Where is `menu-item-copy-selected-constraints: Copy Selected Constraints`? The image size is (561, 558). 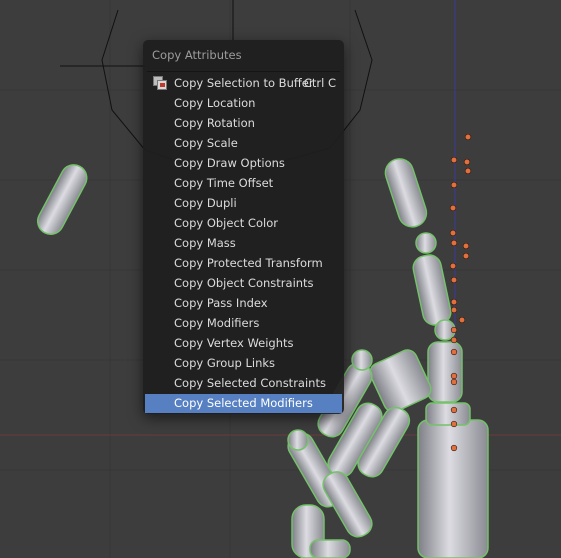 menu-item-copy-selected-constraints: Copy Selected Constraints is located at coordinates (243, 383).